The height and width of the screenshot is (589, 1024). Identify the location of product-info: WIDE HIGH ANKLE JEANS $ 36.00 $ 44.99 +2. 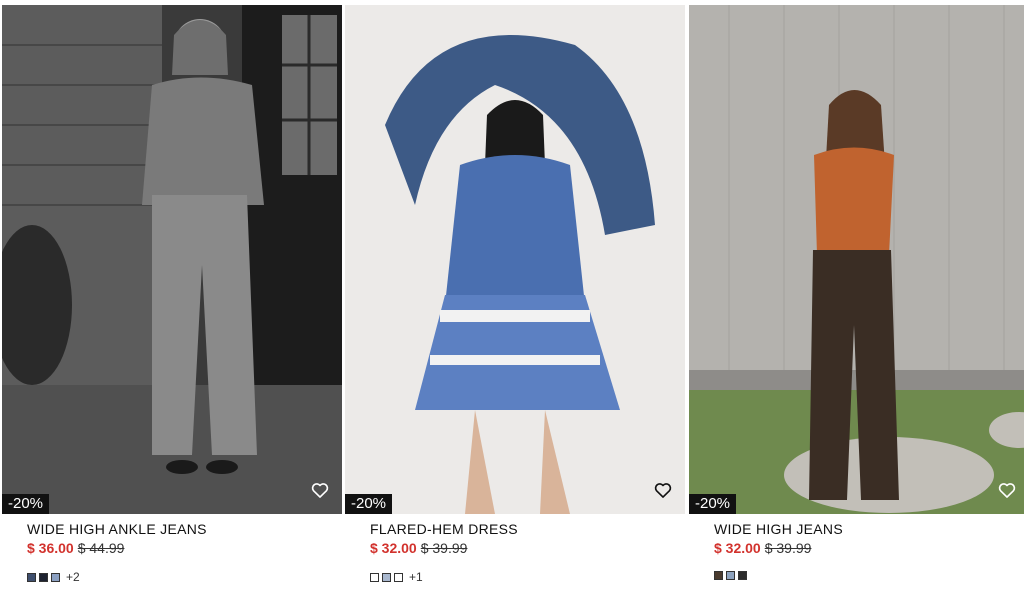
(177, 551).